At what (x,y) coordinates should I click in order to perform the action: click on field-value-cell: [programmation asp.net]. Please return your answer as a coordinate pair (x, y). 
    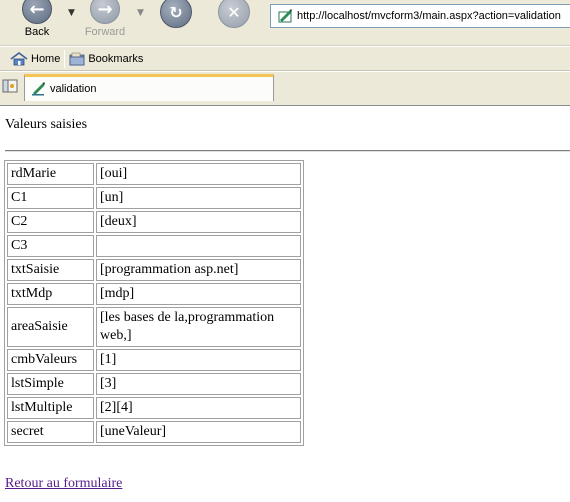
    Looking at the image, I should click on (198, 270).